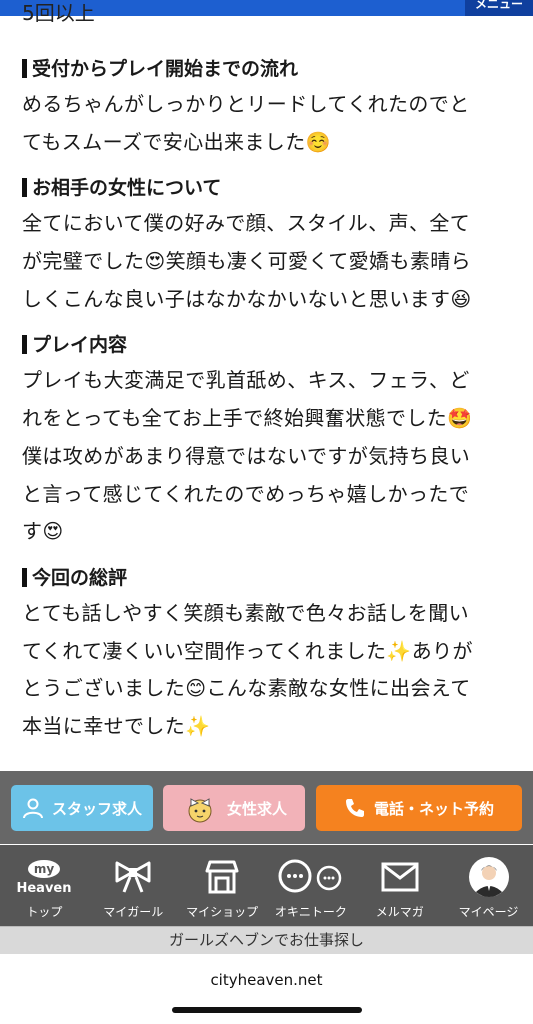 This screenshot has height=1024, width=533. What do you see at coordinates (247, 261) in the screenshot?
I see `body-line: が完璧でした😍笑顔も凄く可愛くて愛嬌も素晴ら` at bounding box center [247, 261].